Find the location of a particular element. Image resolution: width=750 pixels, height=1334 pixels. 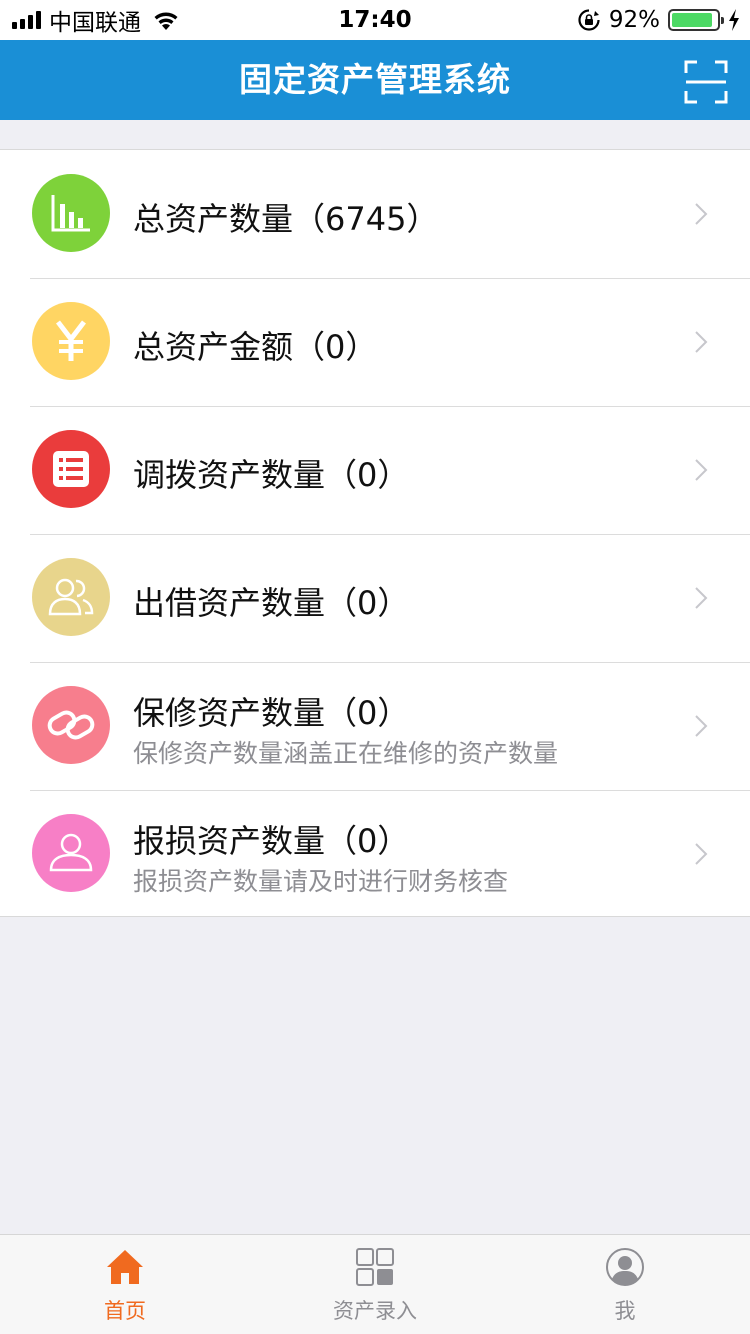

list-item-repair-count: 保修资产数量（0） 保修资产数量涵盖正在维修的资产数量 is located at coordinates (375, 726).